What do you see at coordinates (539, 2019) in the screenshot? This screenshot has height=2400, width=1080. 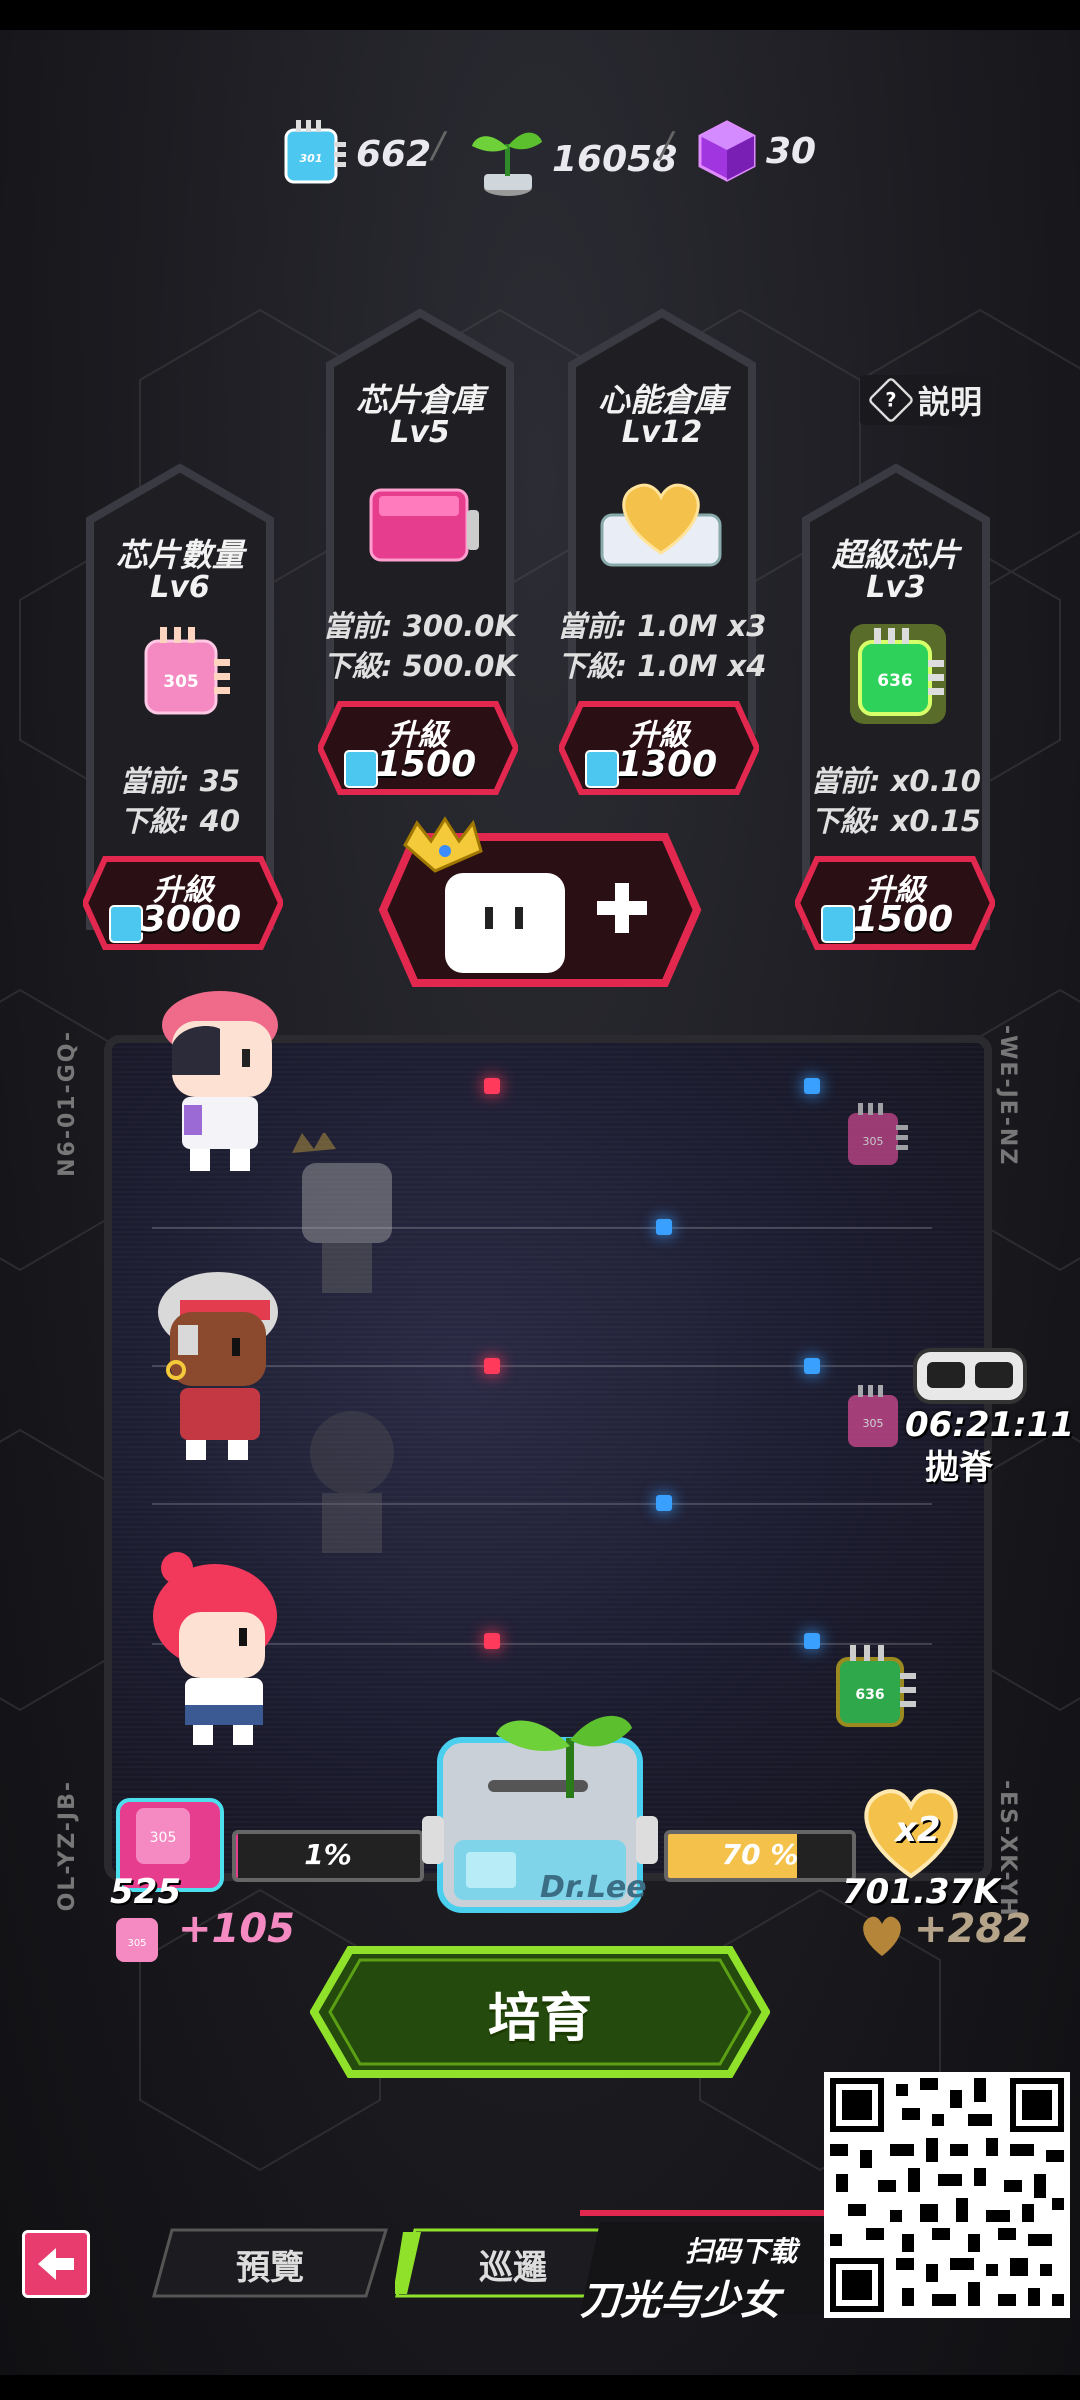 I see `breed-label: 培育` at bounding box center [539, 2019].